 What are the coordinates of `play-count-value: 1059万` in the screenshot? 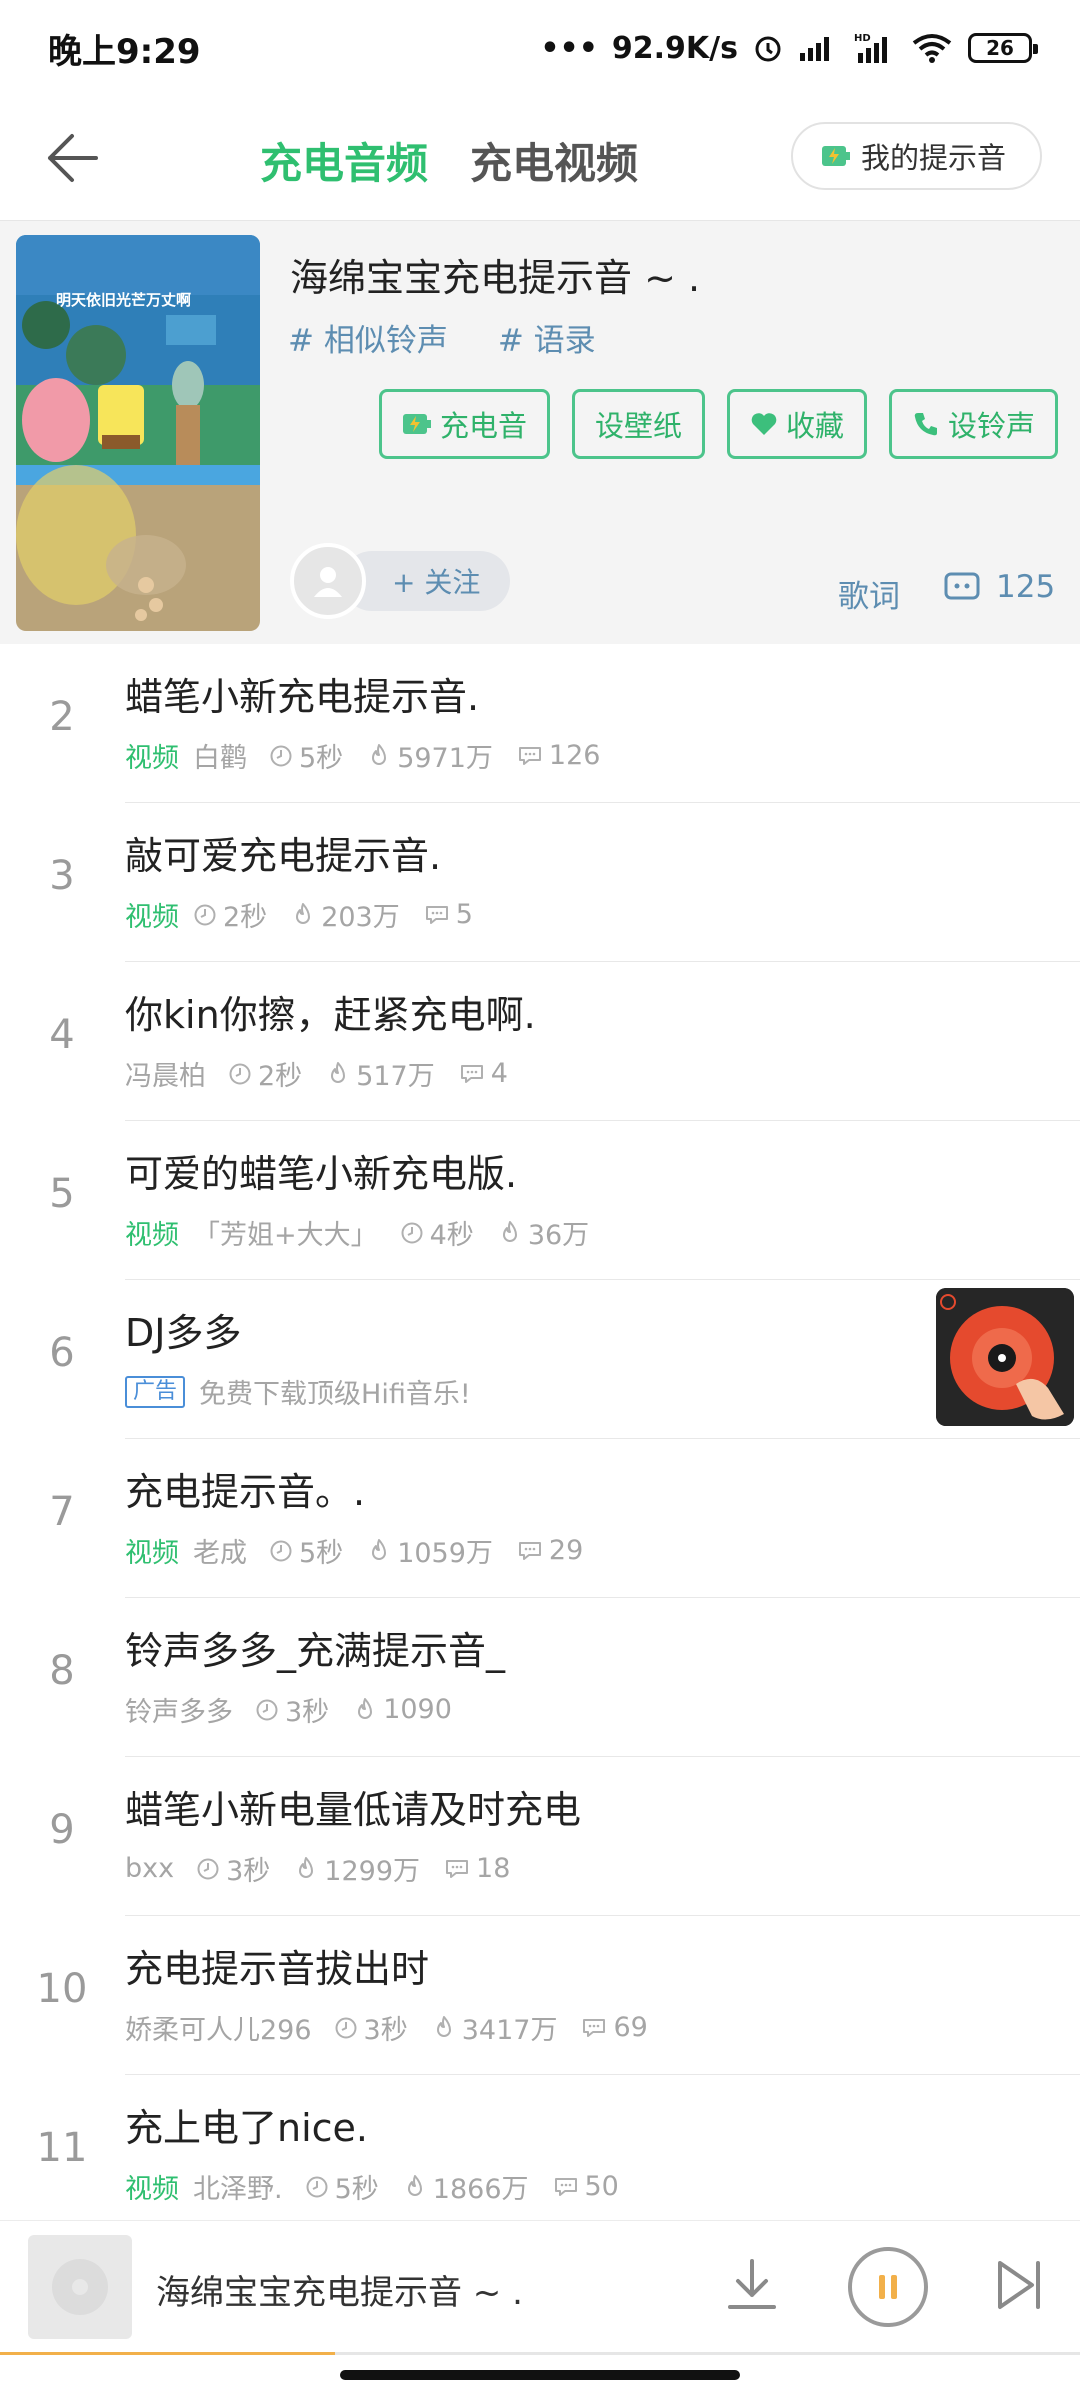 It's located at (445, 1553).